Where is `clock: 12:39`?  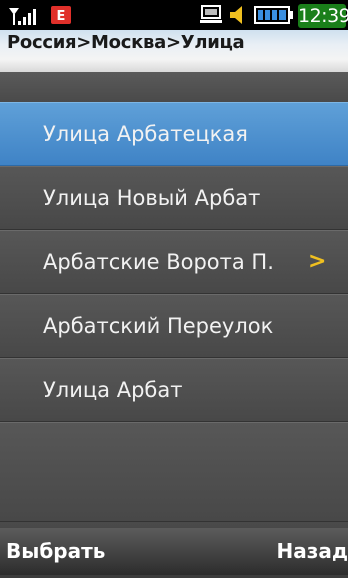
clock: 12:39 is located at coordinates (323, 16).